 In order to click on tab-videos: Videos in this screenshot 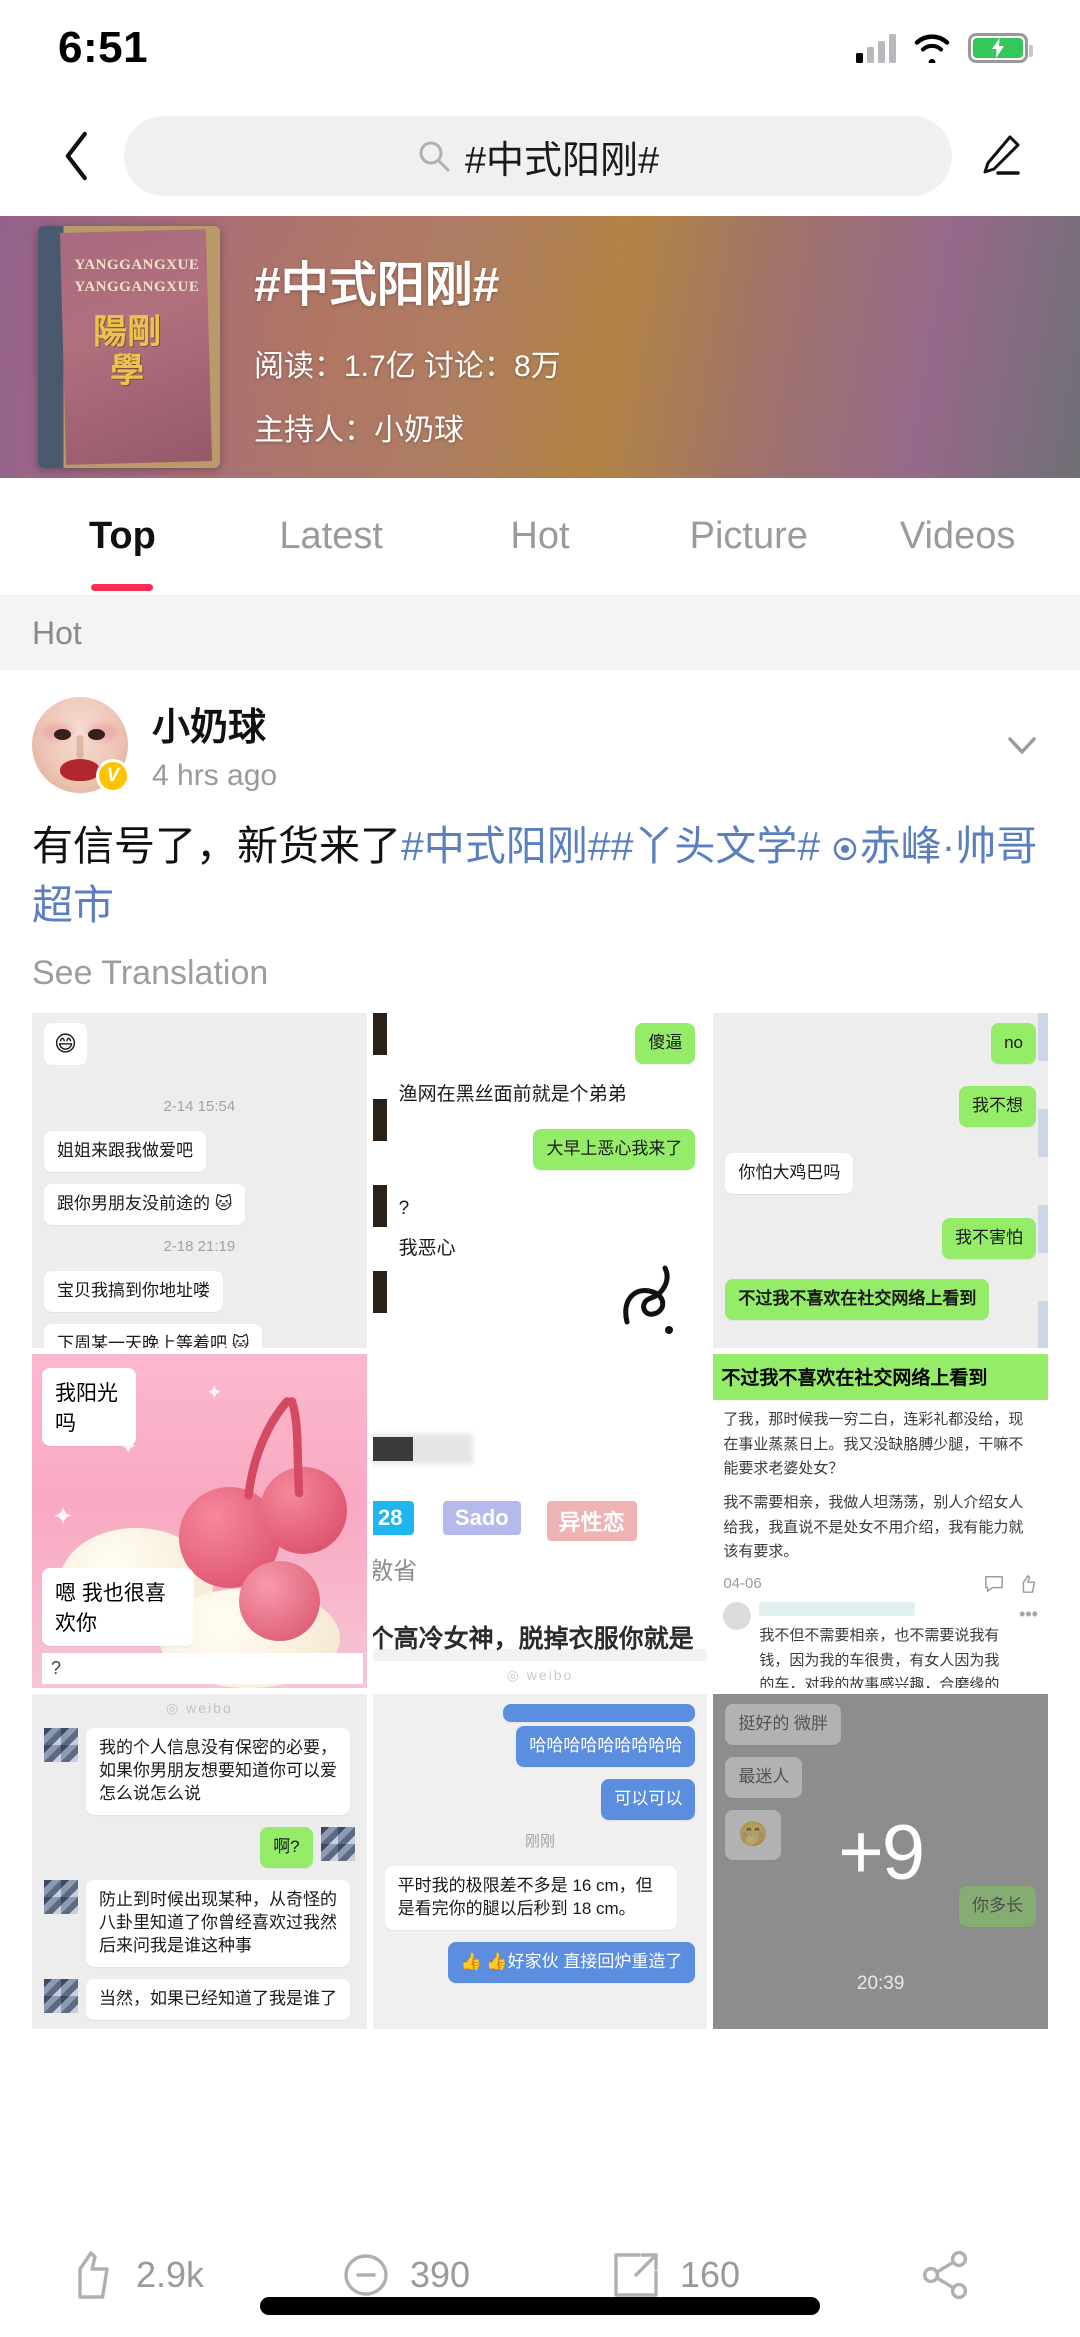, I will do `click(957, 536)`.